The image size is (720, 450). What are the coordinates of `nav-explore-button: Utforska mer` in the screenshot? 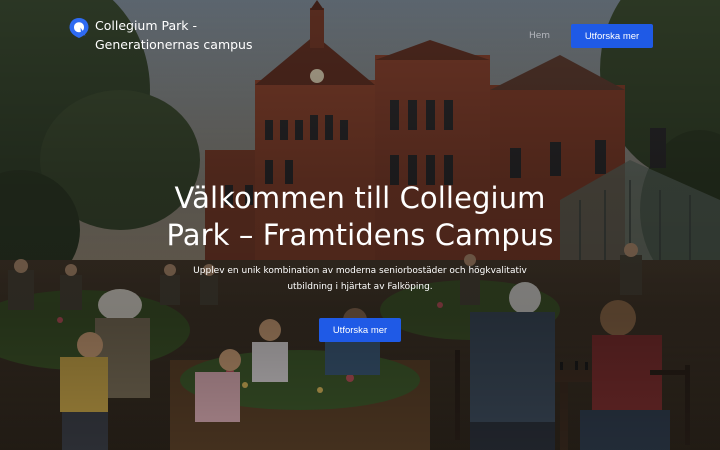 It's located at (612, 36).